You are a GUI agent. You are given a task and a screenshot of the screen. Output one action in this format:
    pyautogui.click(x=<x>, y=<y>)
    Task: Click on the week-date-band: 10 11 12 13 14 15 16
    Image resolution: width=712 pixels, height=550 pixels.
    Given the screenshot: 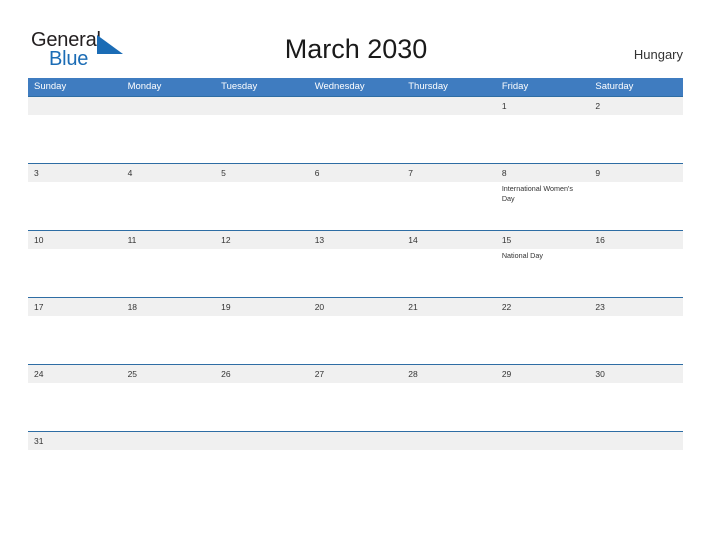 What is the action you would take?
    pyautogui.click(x=355, y=240)
    